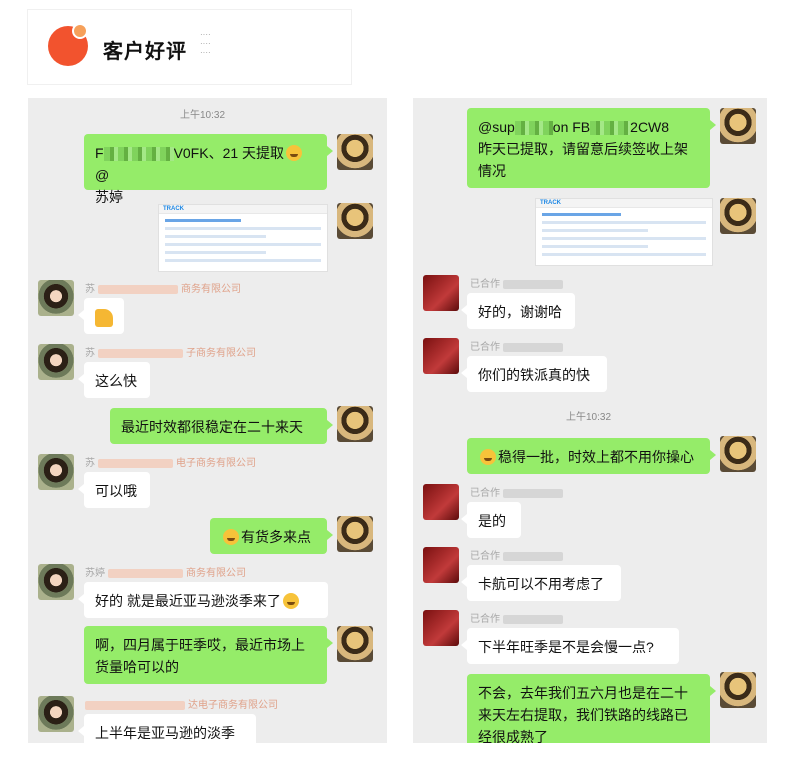  What do you see at coordinates (181, 703) in the screenshot?
I see `sender-name: 达电子商务有限公司` at bounding box center [181, 703].